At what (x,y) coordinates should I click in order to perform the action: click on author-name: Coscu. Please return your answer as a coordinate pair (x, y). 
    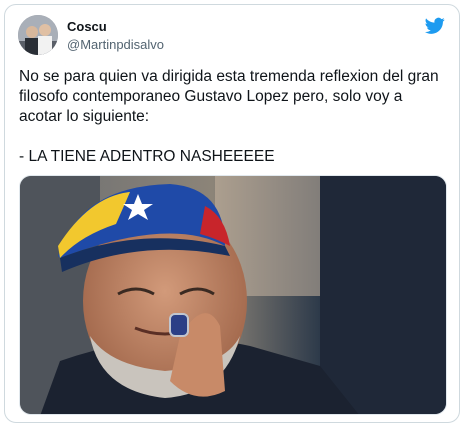
    Looking at the image, I should click on (87, 26).